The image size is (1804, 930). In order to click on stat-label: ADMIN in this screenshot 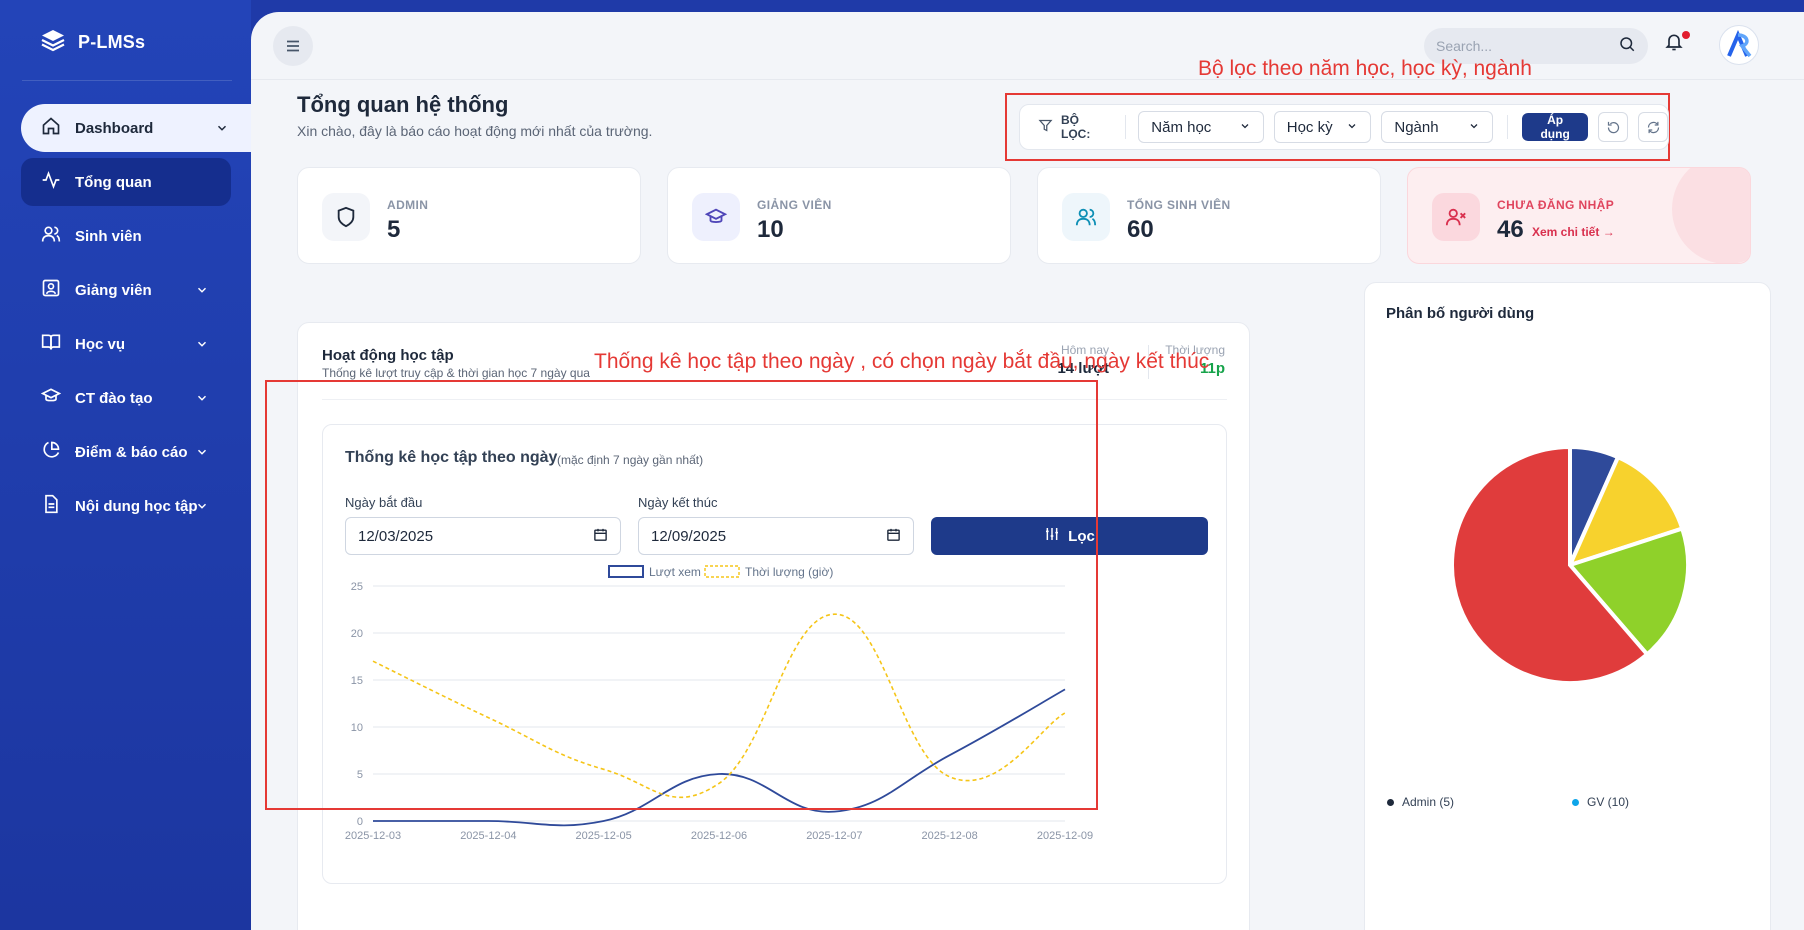, I will do `click(408, 205)`.